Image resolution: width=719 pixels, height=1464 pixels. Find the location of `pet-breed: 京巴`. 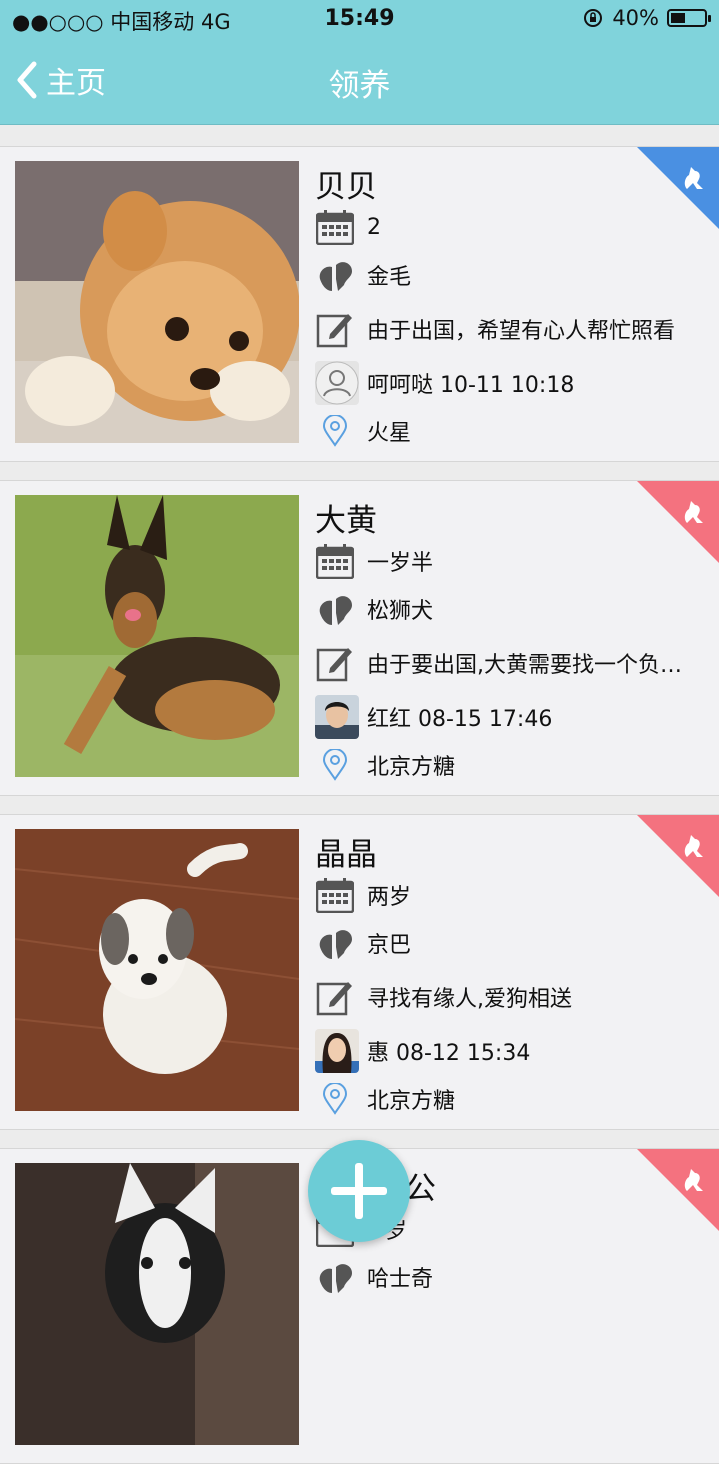

pet-breed: 京巴 is located at coordinates (389, 945).